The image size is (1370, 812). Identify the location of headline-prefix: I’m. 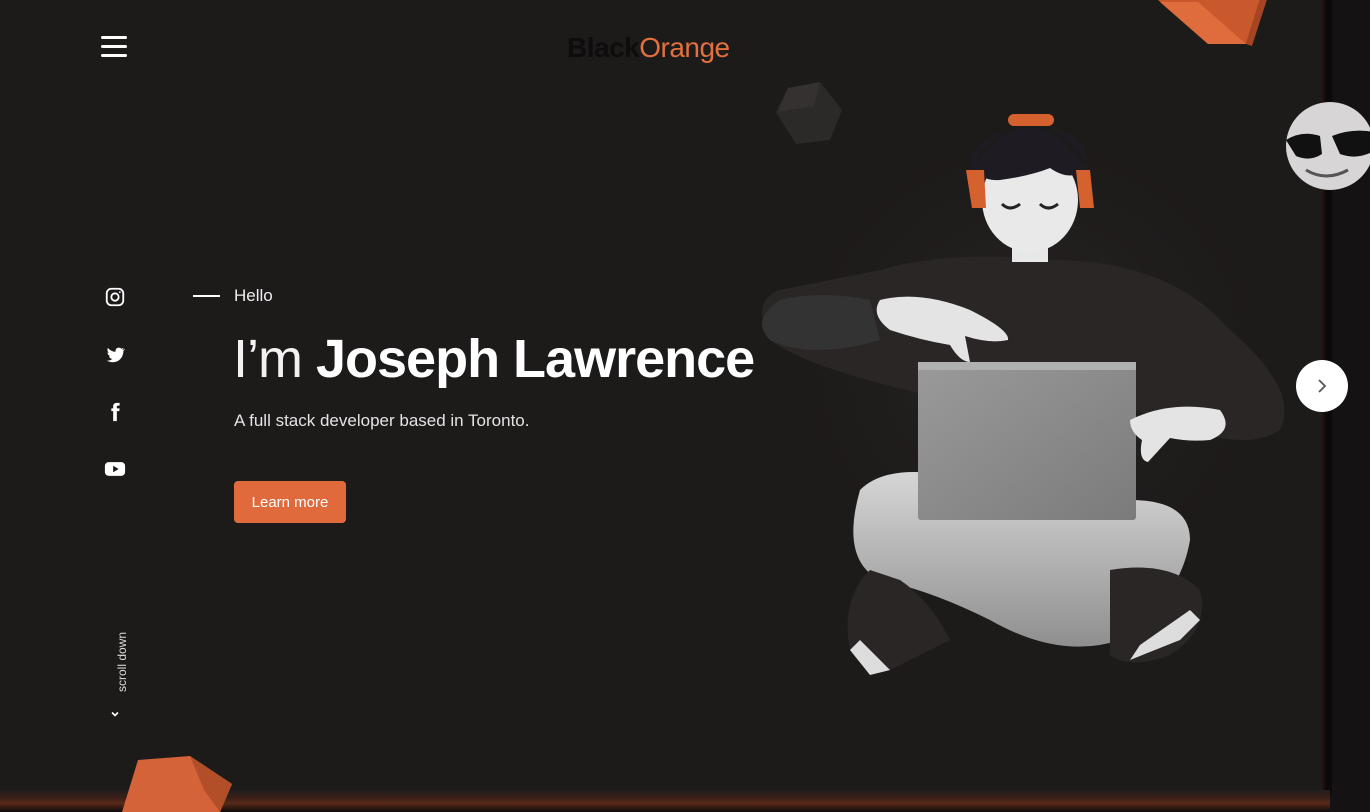
(268, 359).